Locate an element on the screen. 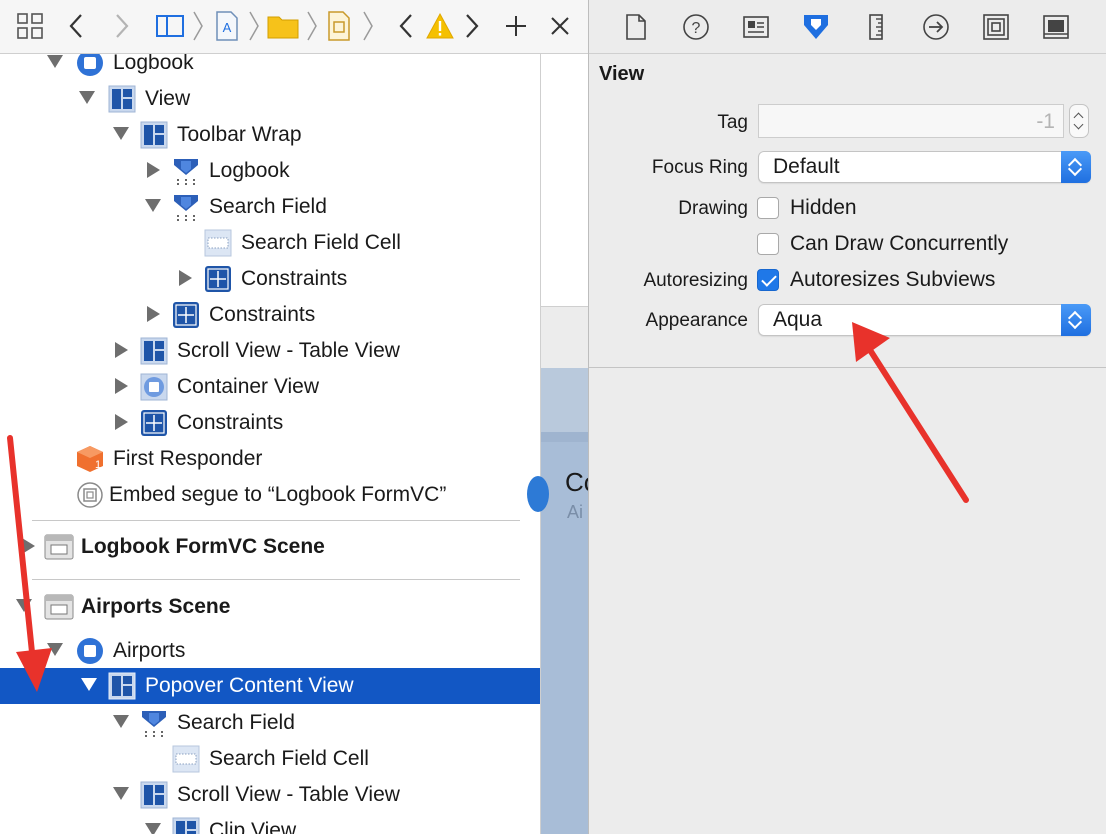 The width and height of the screenshot is (1106, 834). focus-ring-popup: Default is located at coordinates (924, 167).